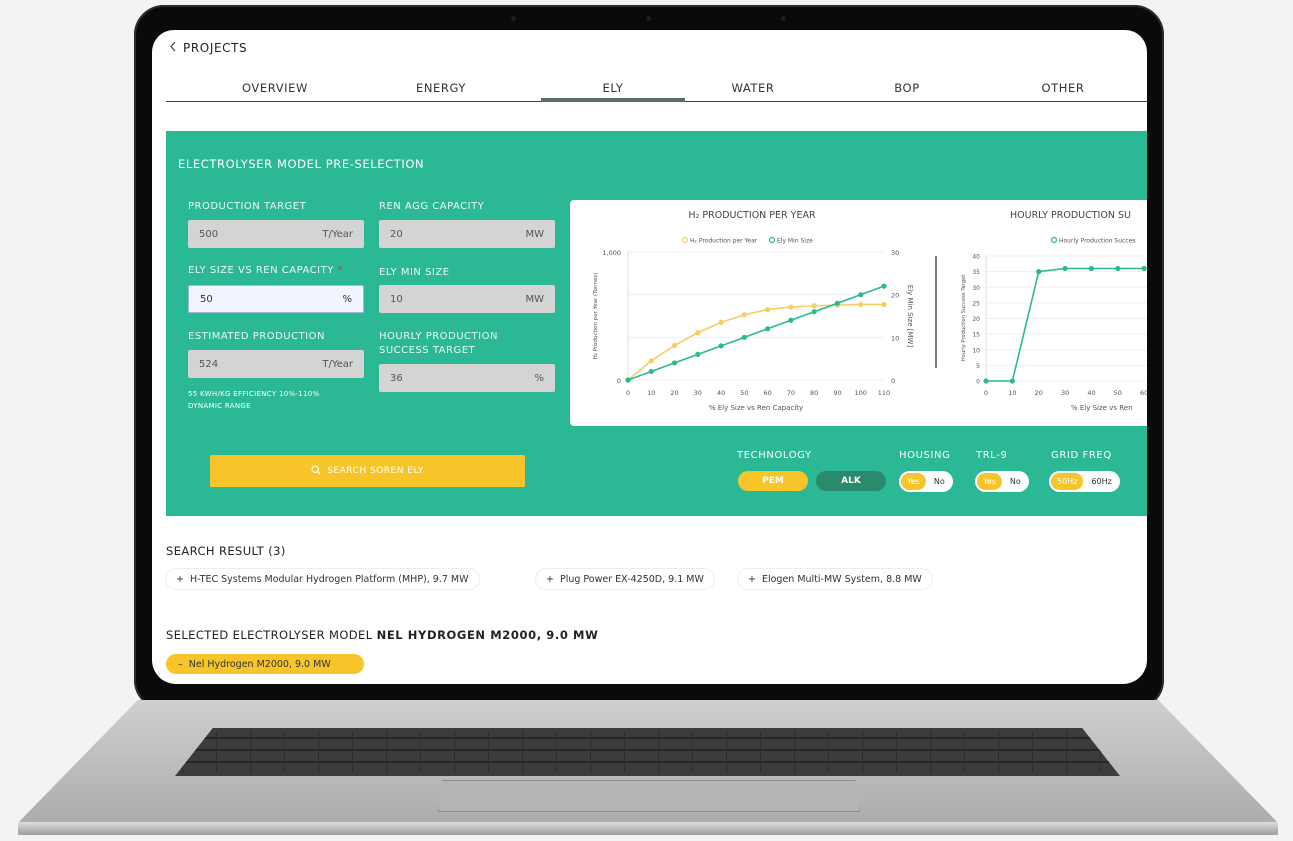  What do you see at coordinates (895, 253) in the screenshot?
I see `chart1-y2tick: 30` at bounding box center [895, 253].